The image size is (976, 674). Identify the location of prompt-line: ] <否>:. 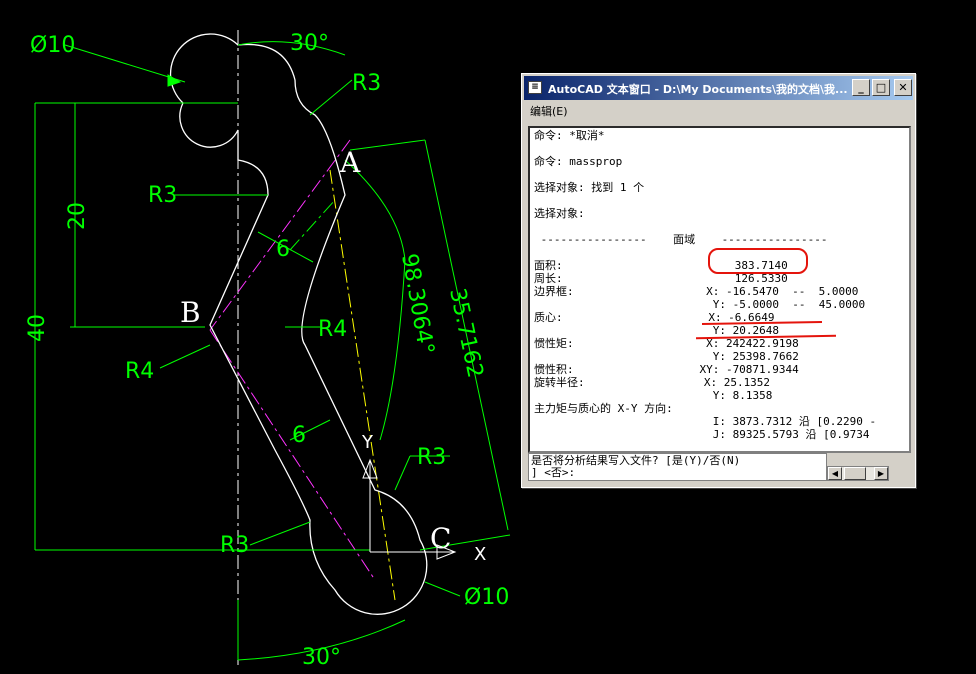
(553, 472).